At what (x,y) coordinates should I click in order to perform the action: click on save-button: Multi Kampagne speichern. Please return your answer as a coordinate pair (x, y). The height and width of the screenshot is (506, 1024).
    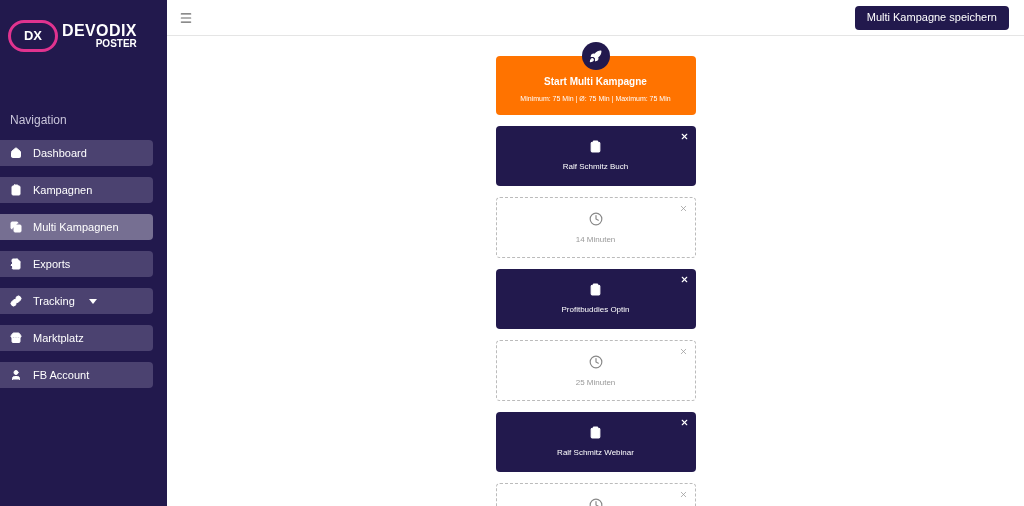
    Looking at the image, I should click on (931, 17).